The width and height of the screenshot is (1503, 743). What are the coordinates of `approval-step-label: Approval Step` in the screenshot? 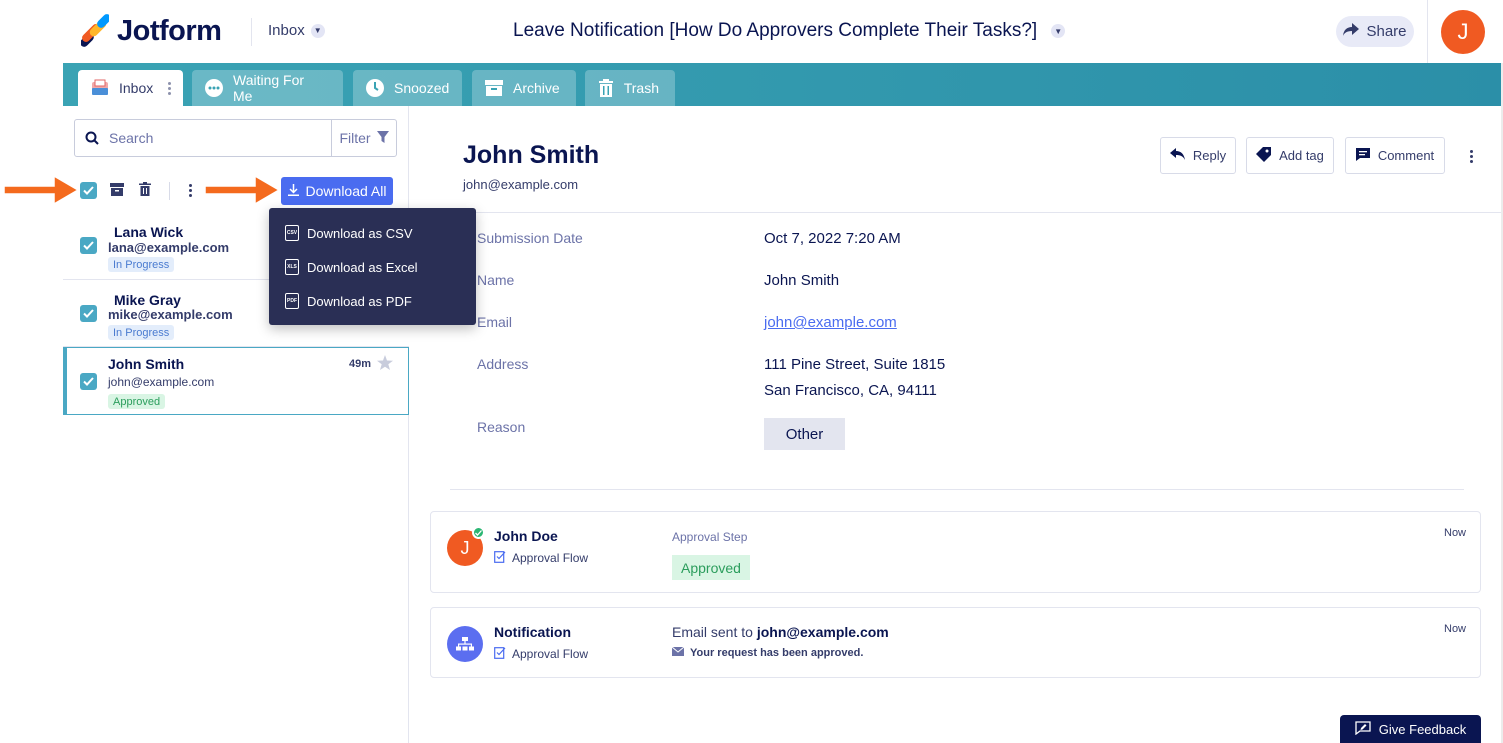 It's located at (710, 537).